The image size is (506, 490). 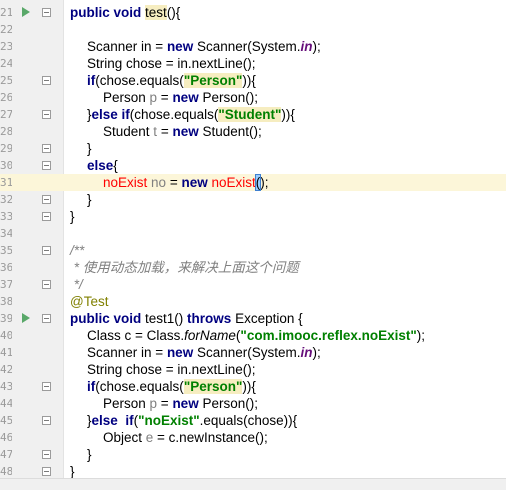 I want to click on line-number: 27, so click(x=6, y=114).